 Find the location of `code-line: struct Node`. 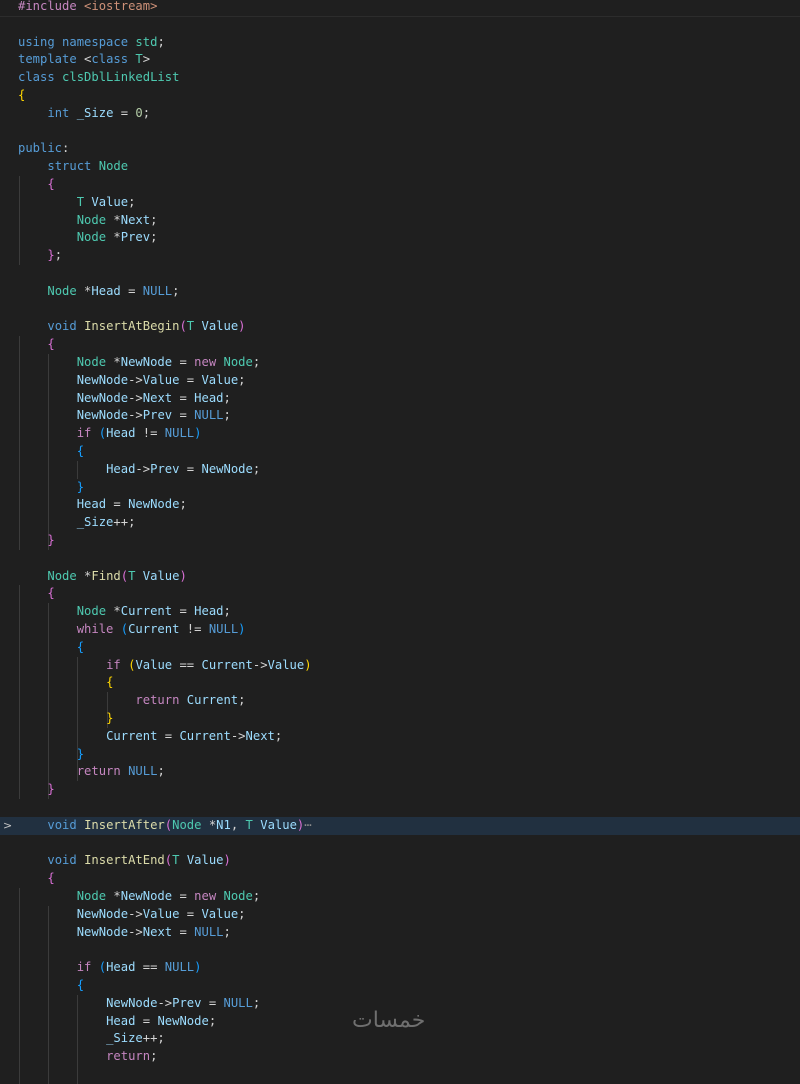

code-line: struct Node is located at coordinates (400, 167).